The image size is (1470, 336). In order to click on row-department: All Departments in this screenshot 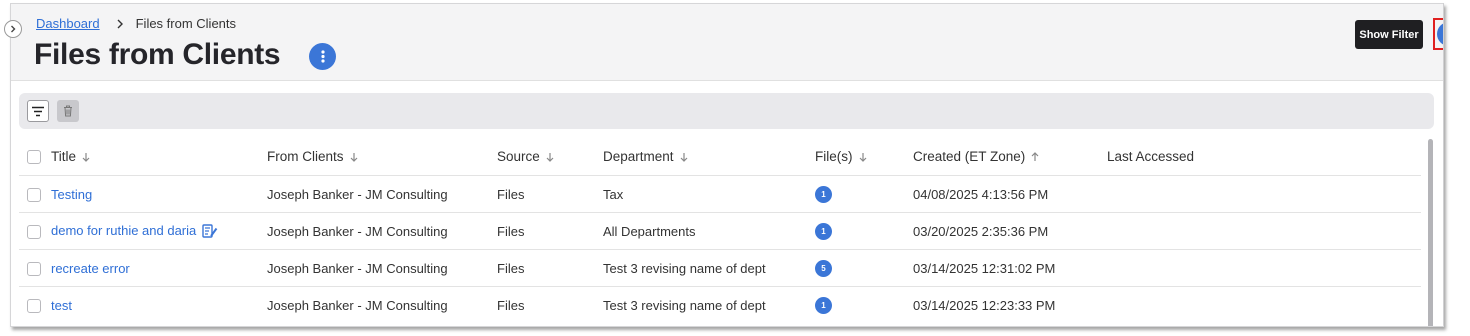, I will do `click(709, 231)`.